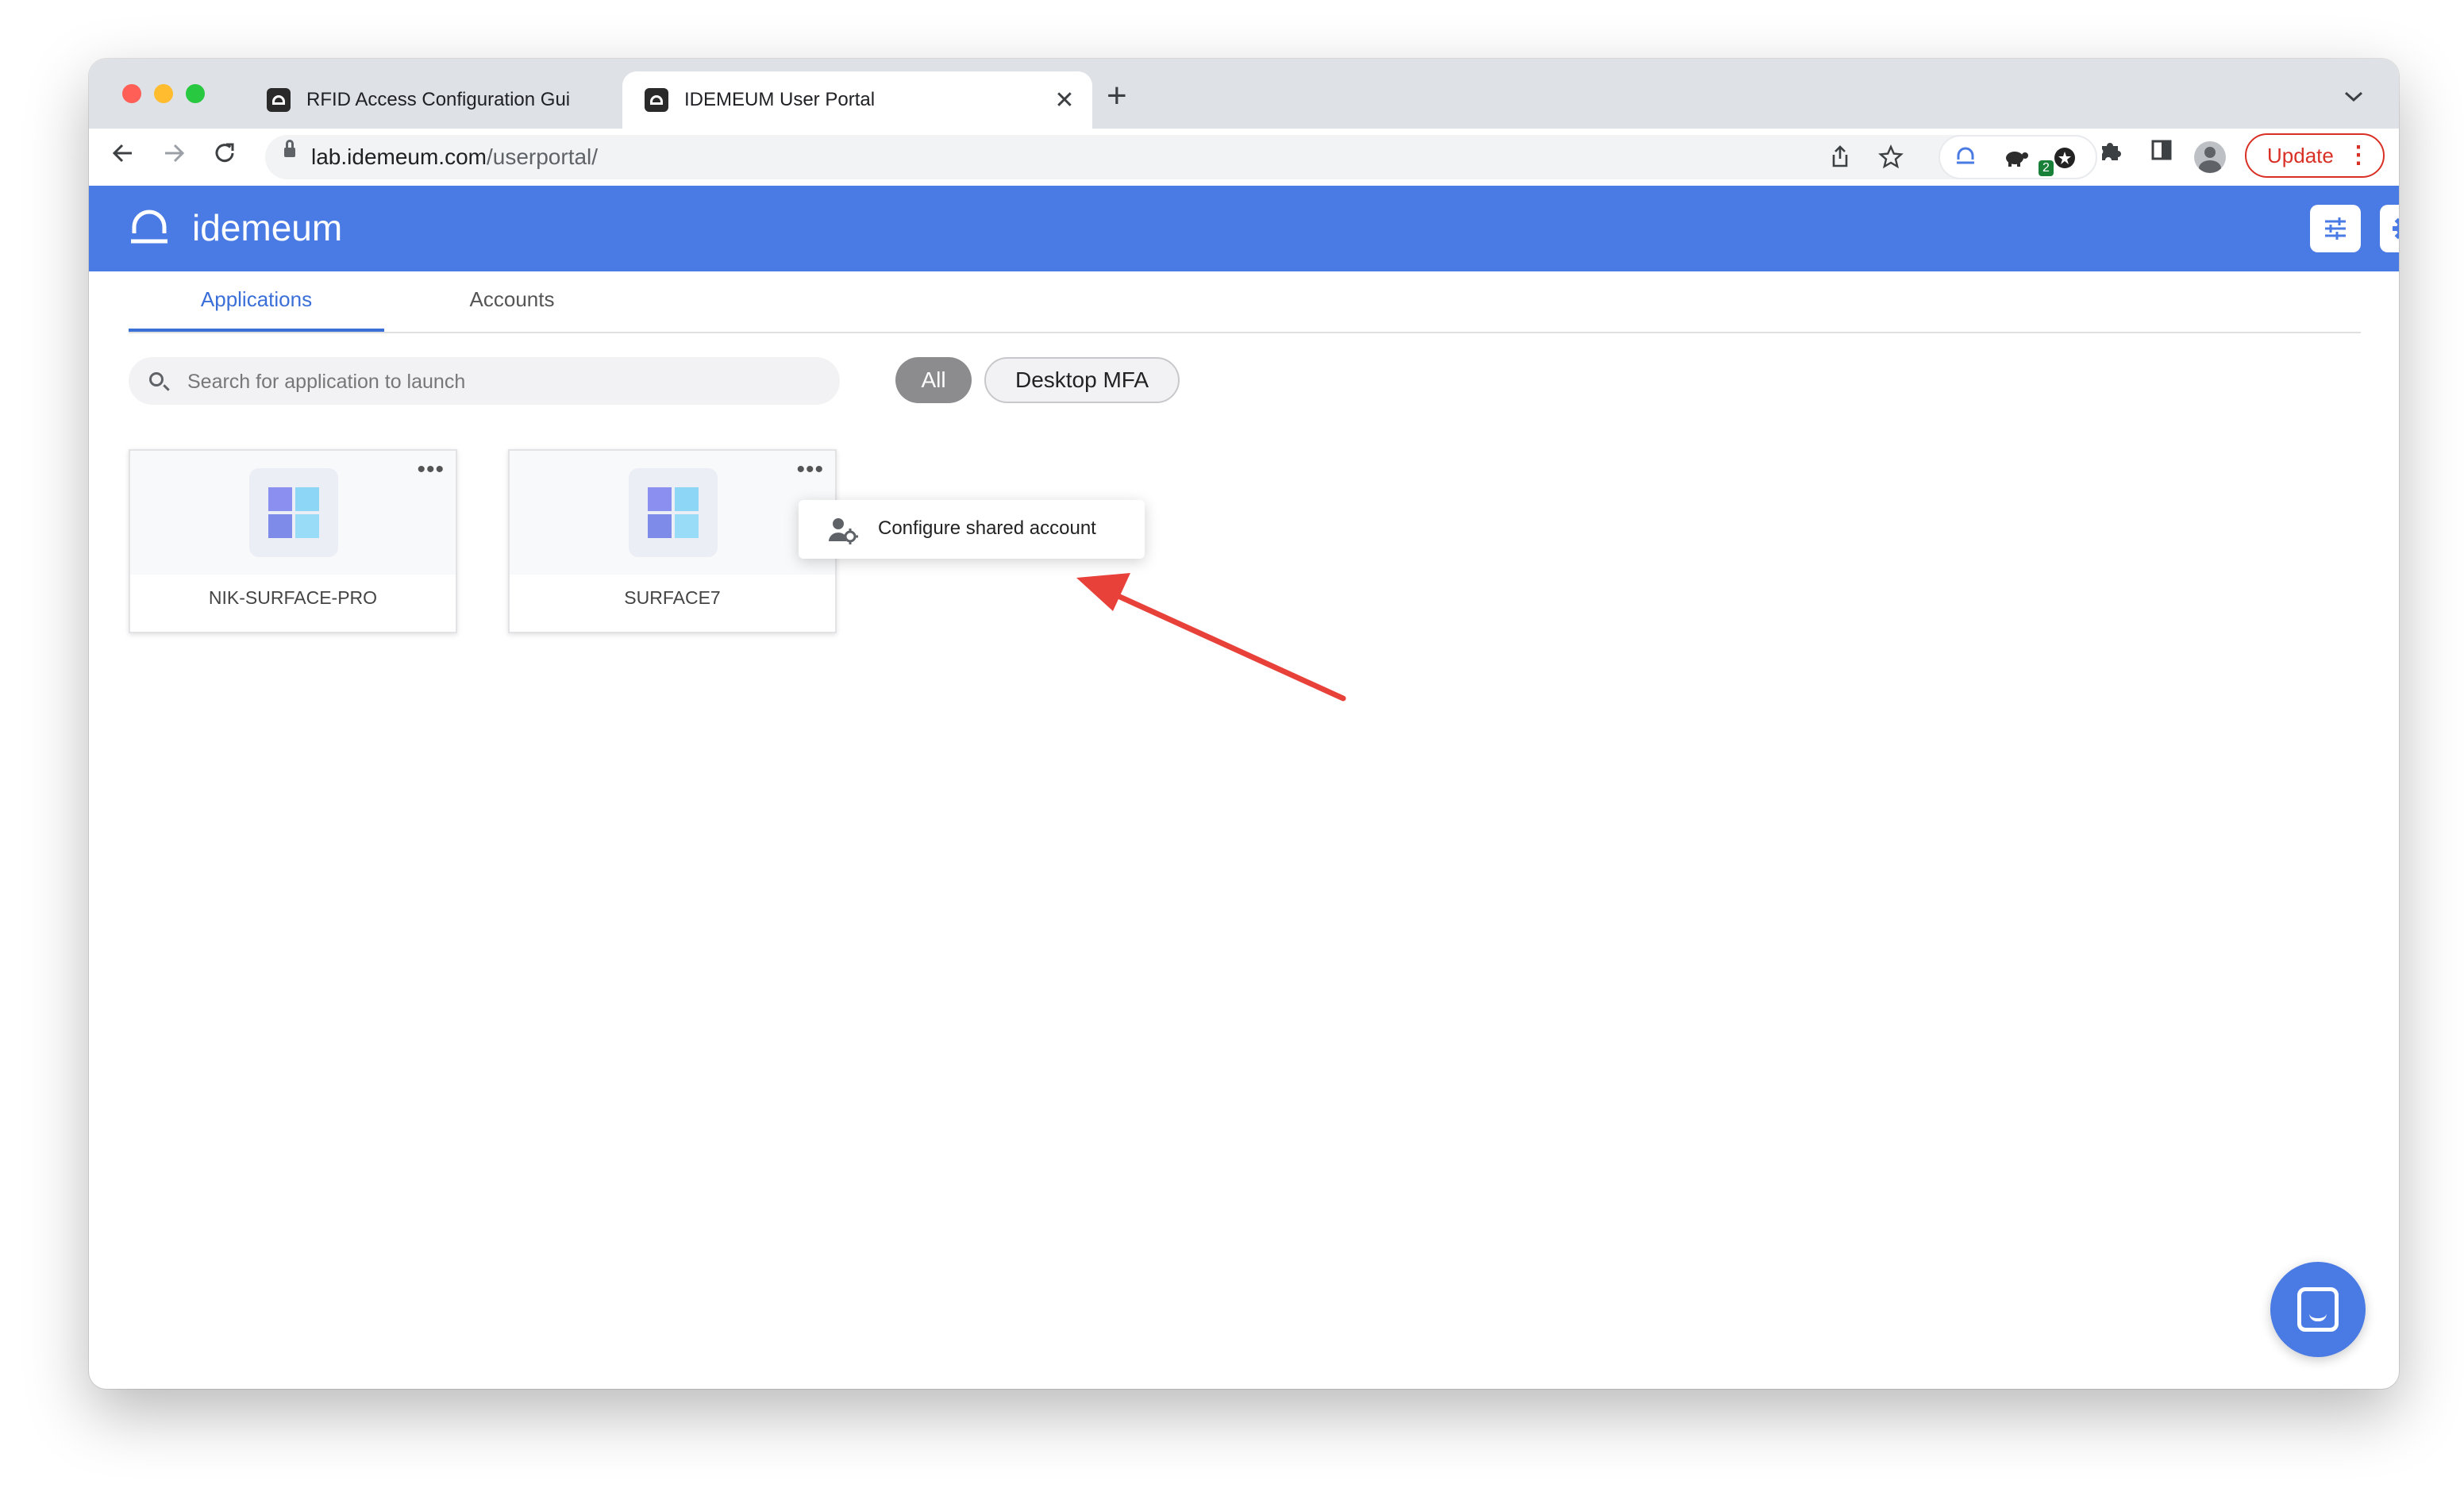 This screenshot has width=2464, height=1492. I want to click on browser-tab-user-portal: IDEMEUM User Portal ✕, so click(857, 100).